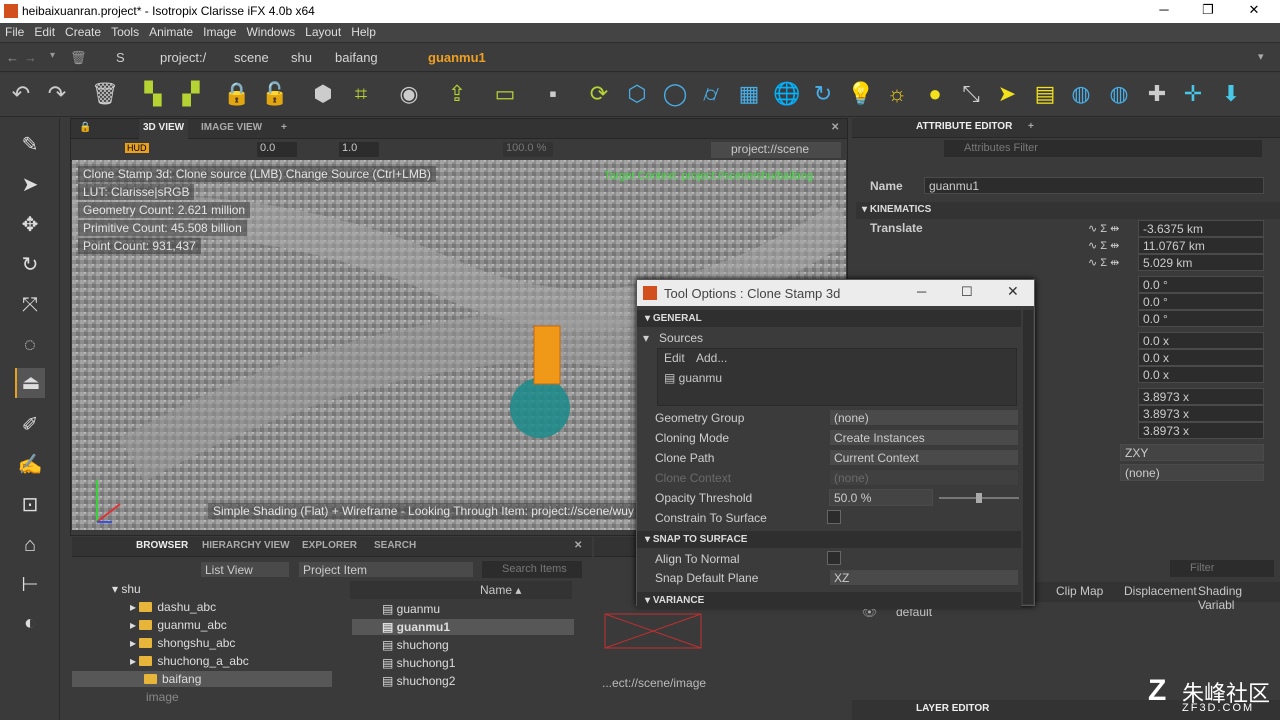 The height and width of the screenshot is (720, 1280). Describe the element at coordinates (1193, 94) in the screenshot. I see `null-icon: ✛` at that location.